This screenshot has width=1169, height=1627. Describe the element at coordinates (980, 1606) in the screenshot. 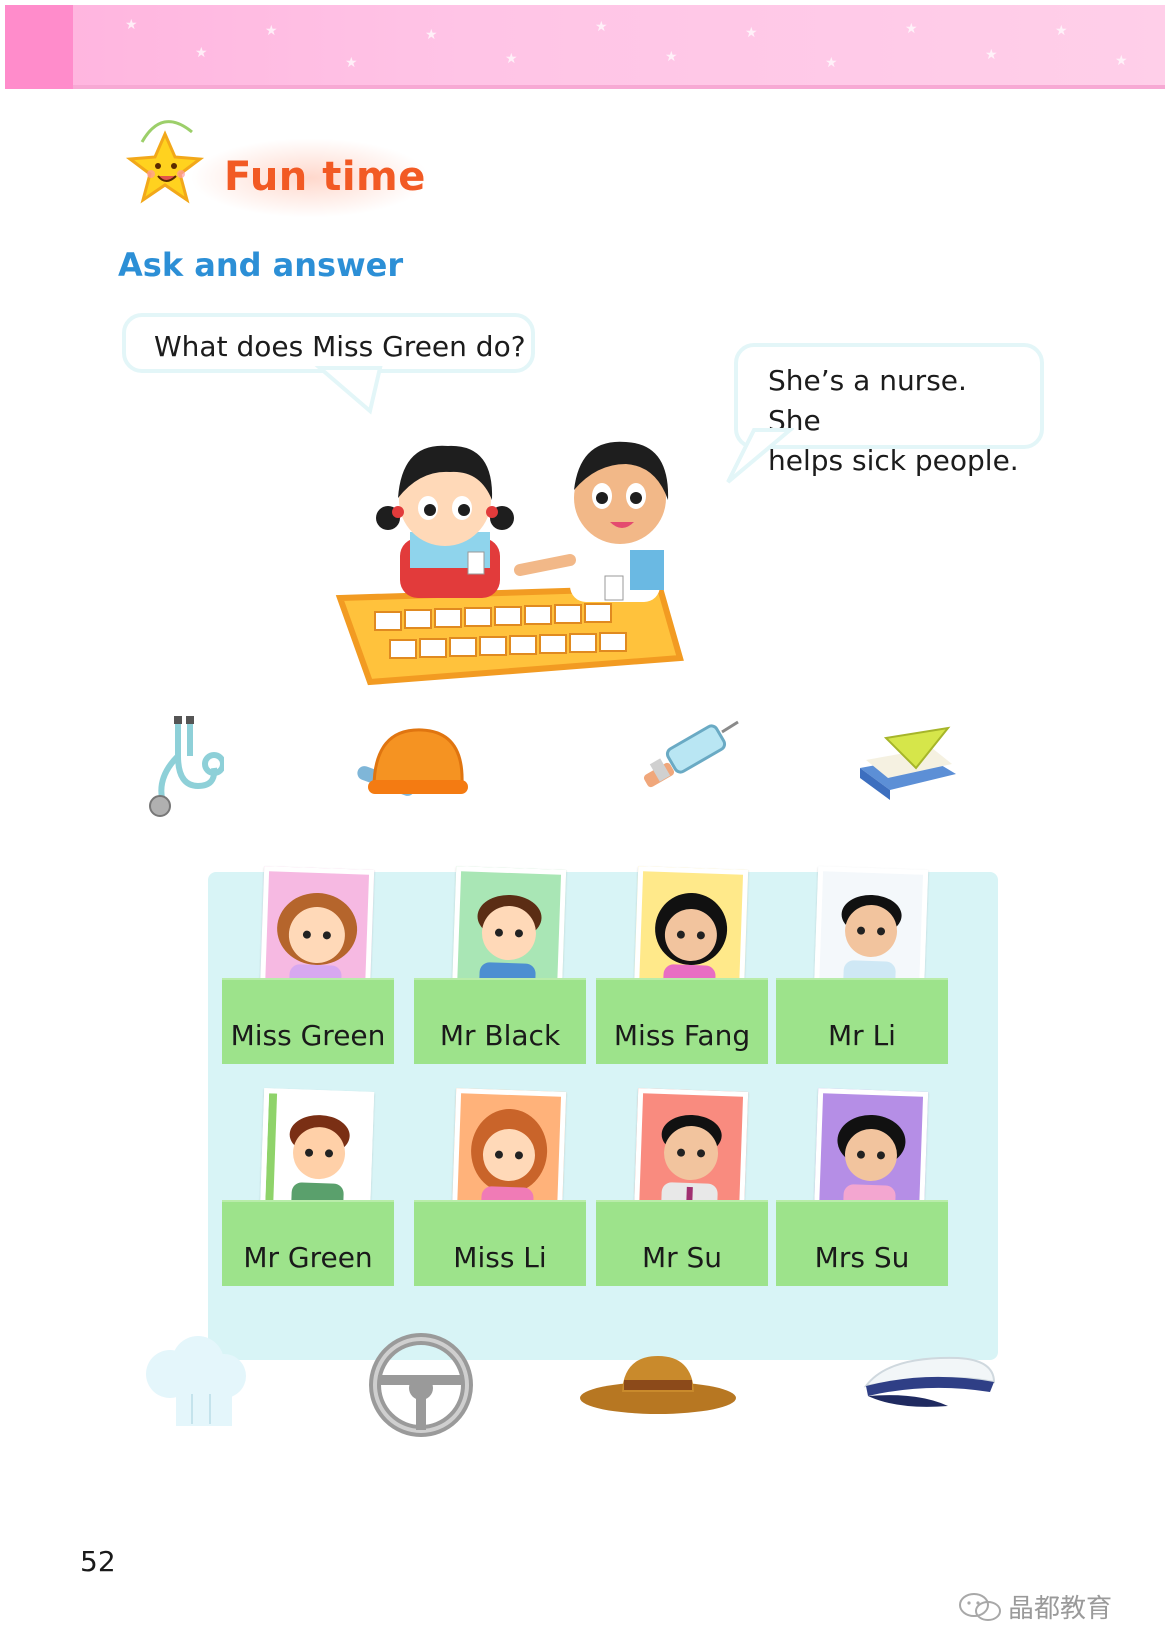

I see `wechat-icon` at that location.